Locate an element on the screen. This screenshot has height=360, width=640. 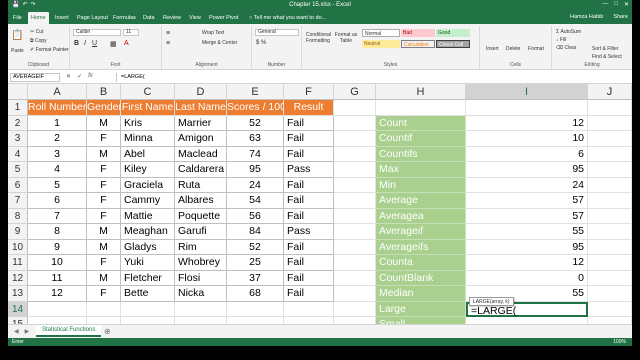
row-header: 8 is located at coordinates (18, 216).